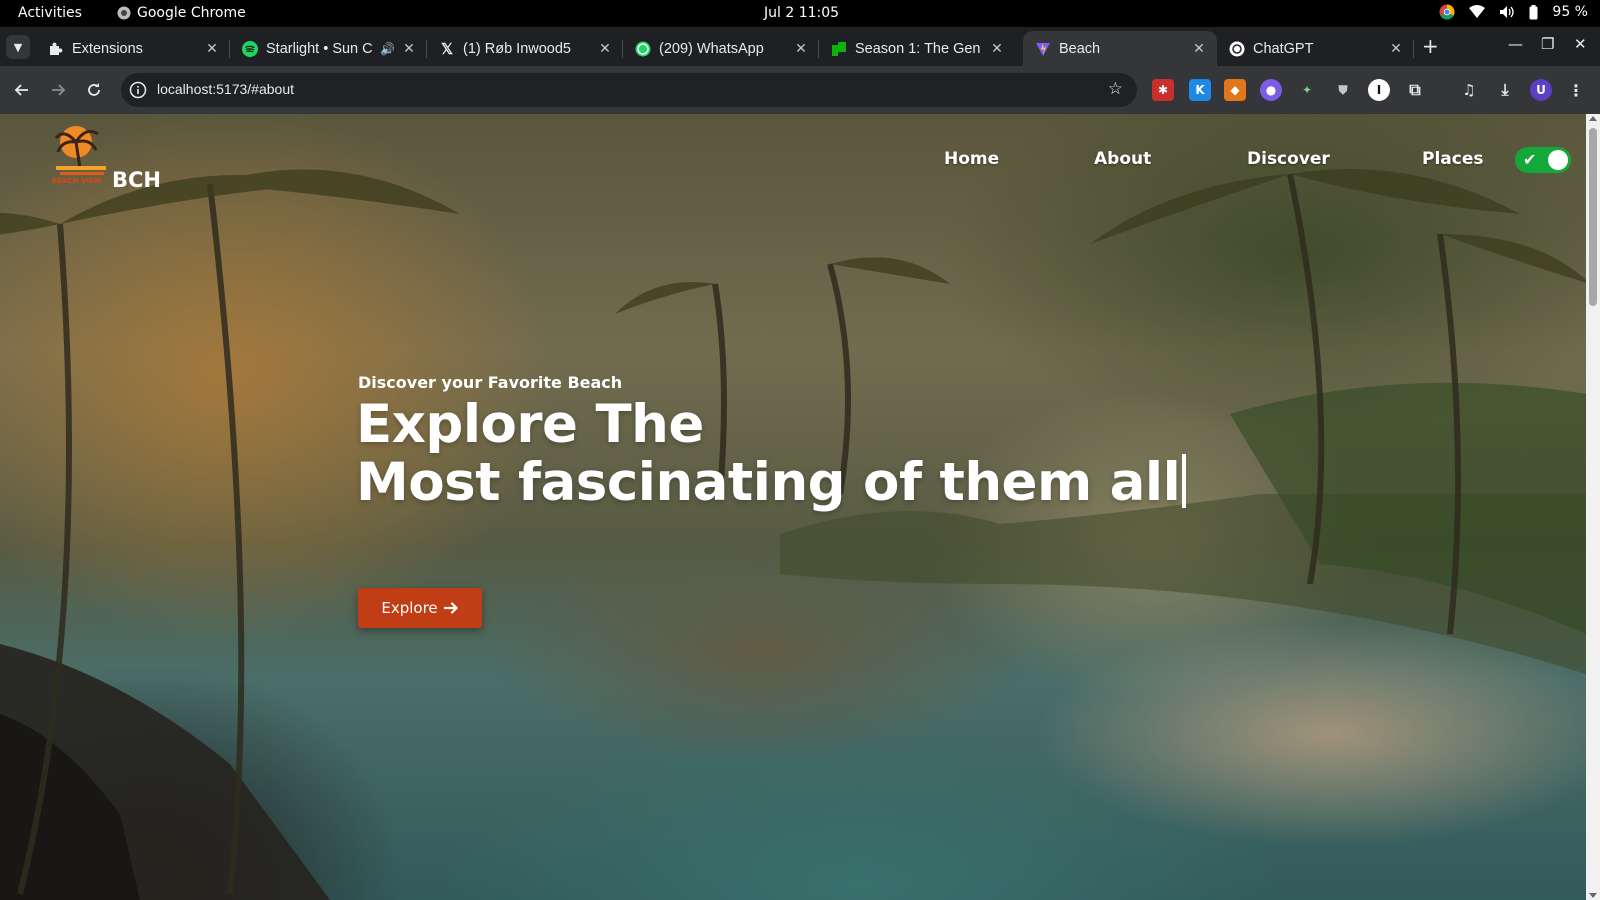  I want to click on site-info-icon, so click(138, 90).